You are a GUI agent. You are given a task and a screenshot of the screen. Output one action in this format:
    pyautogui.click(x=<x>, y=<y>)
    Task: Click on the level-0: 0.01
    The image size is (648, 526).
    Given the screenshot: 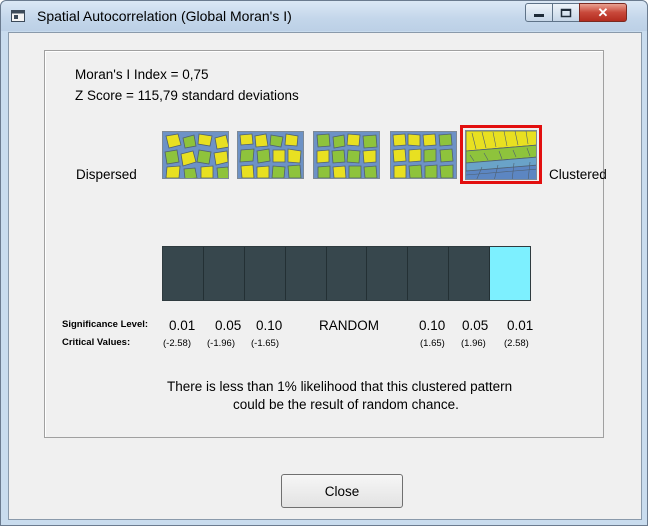 What is the action you would take?
    pyautogui.click(x=182, y=325)
    